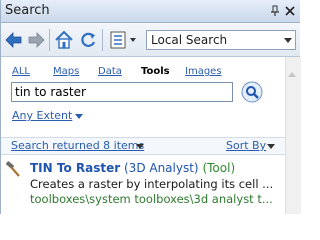 Image resolution: width=320 pixels, height=240 pixels. What do you see at coordinates (36, 40) in the screenshot?
I see `forward-arrow-icon` at bounding box center [36, 40].